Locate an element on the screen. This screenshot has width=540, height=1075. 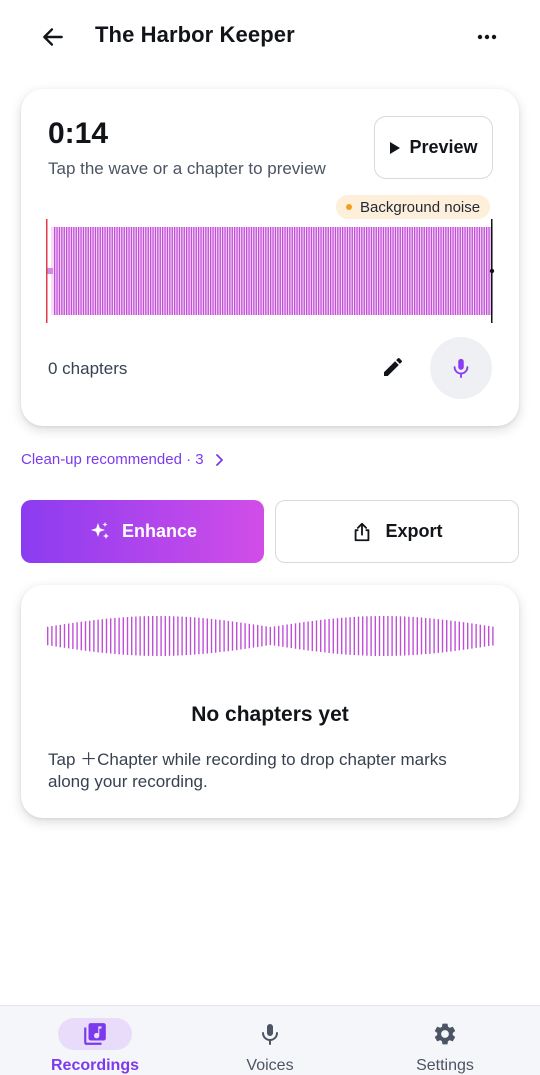
nav-icon-highlight is located at coordinates (95, 1034).